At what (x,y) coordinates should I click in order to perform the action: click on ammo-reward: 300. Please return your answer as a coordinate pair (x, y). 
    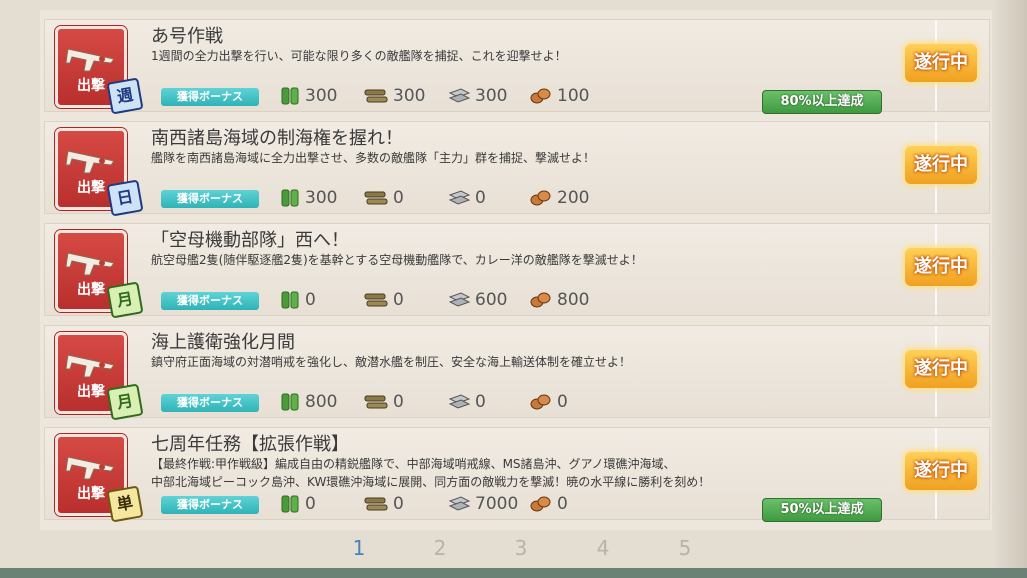
    Looking at the image, I should click on (394, 96).